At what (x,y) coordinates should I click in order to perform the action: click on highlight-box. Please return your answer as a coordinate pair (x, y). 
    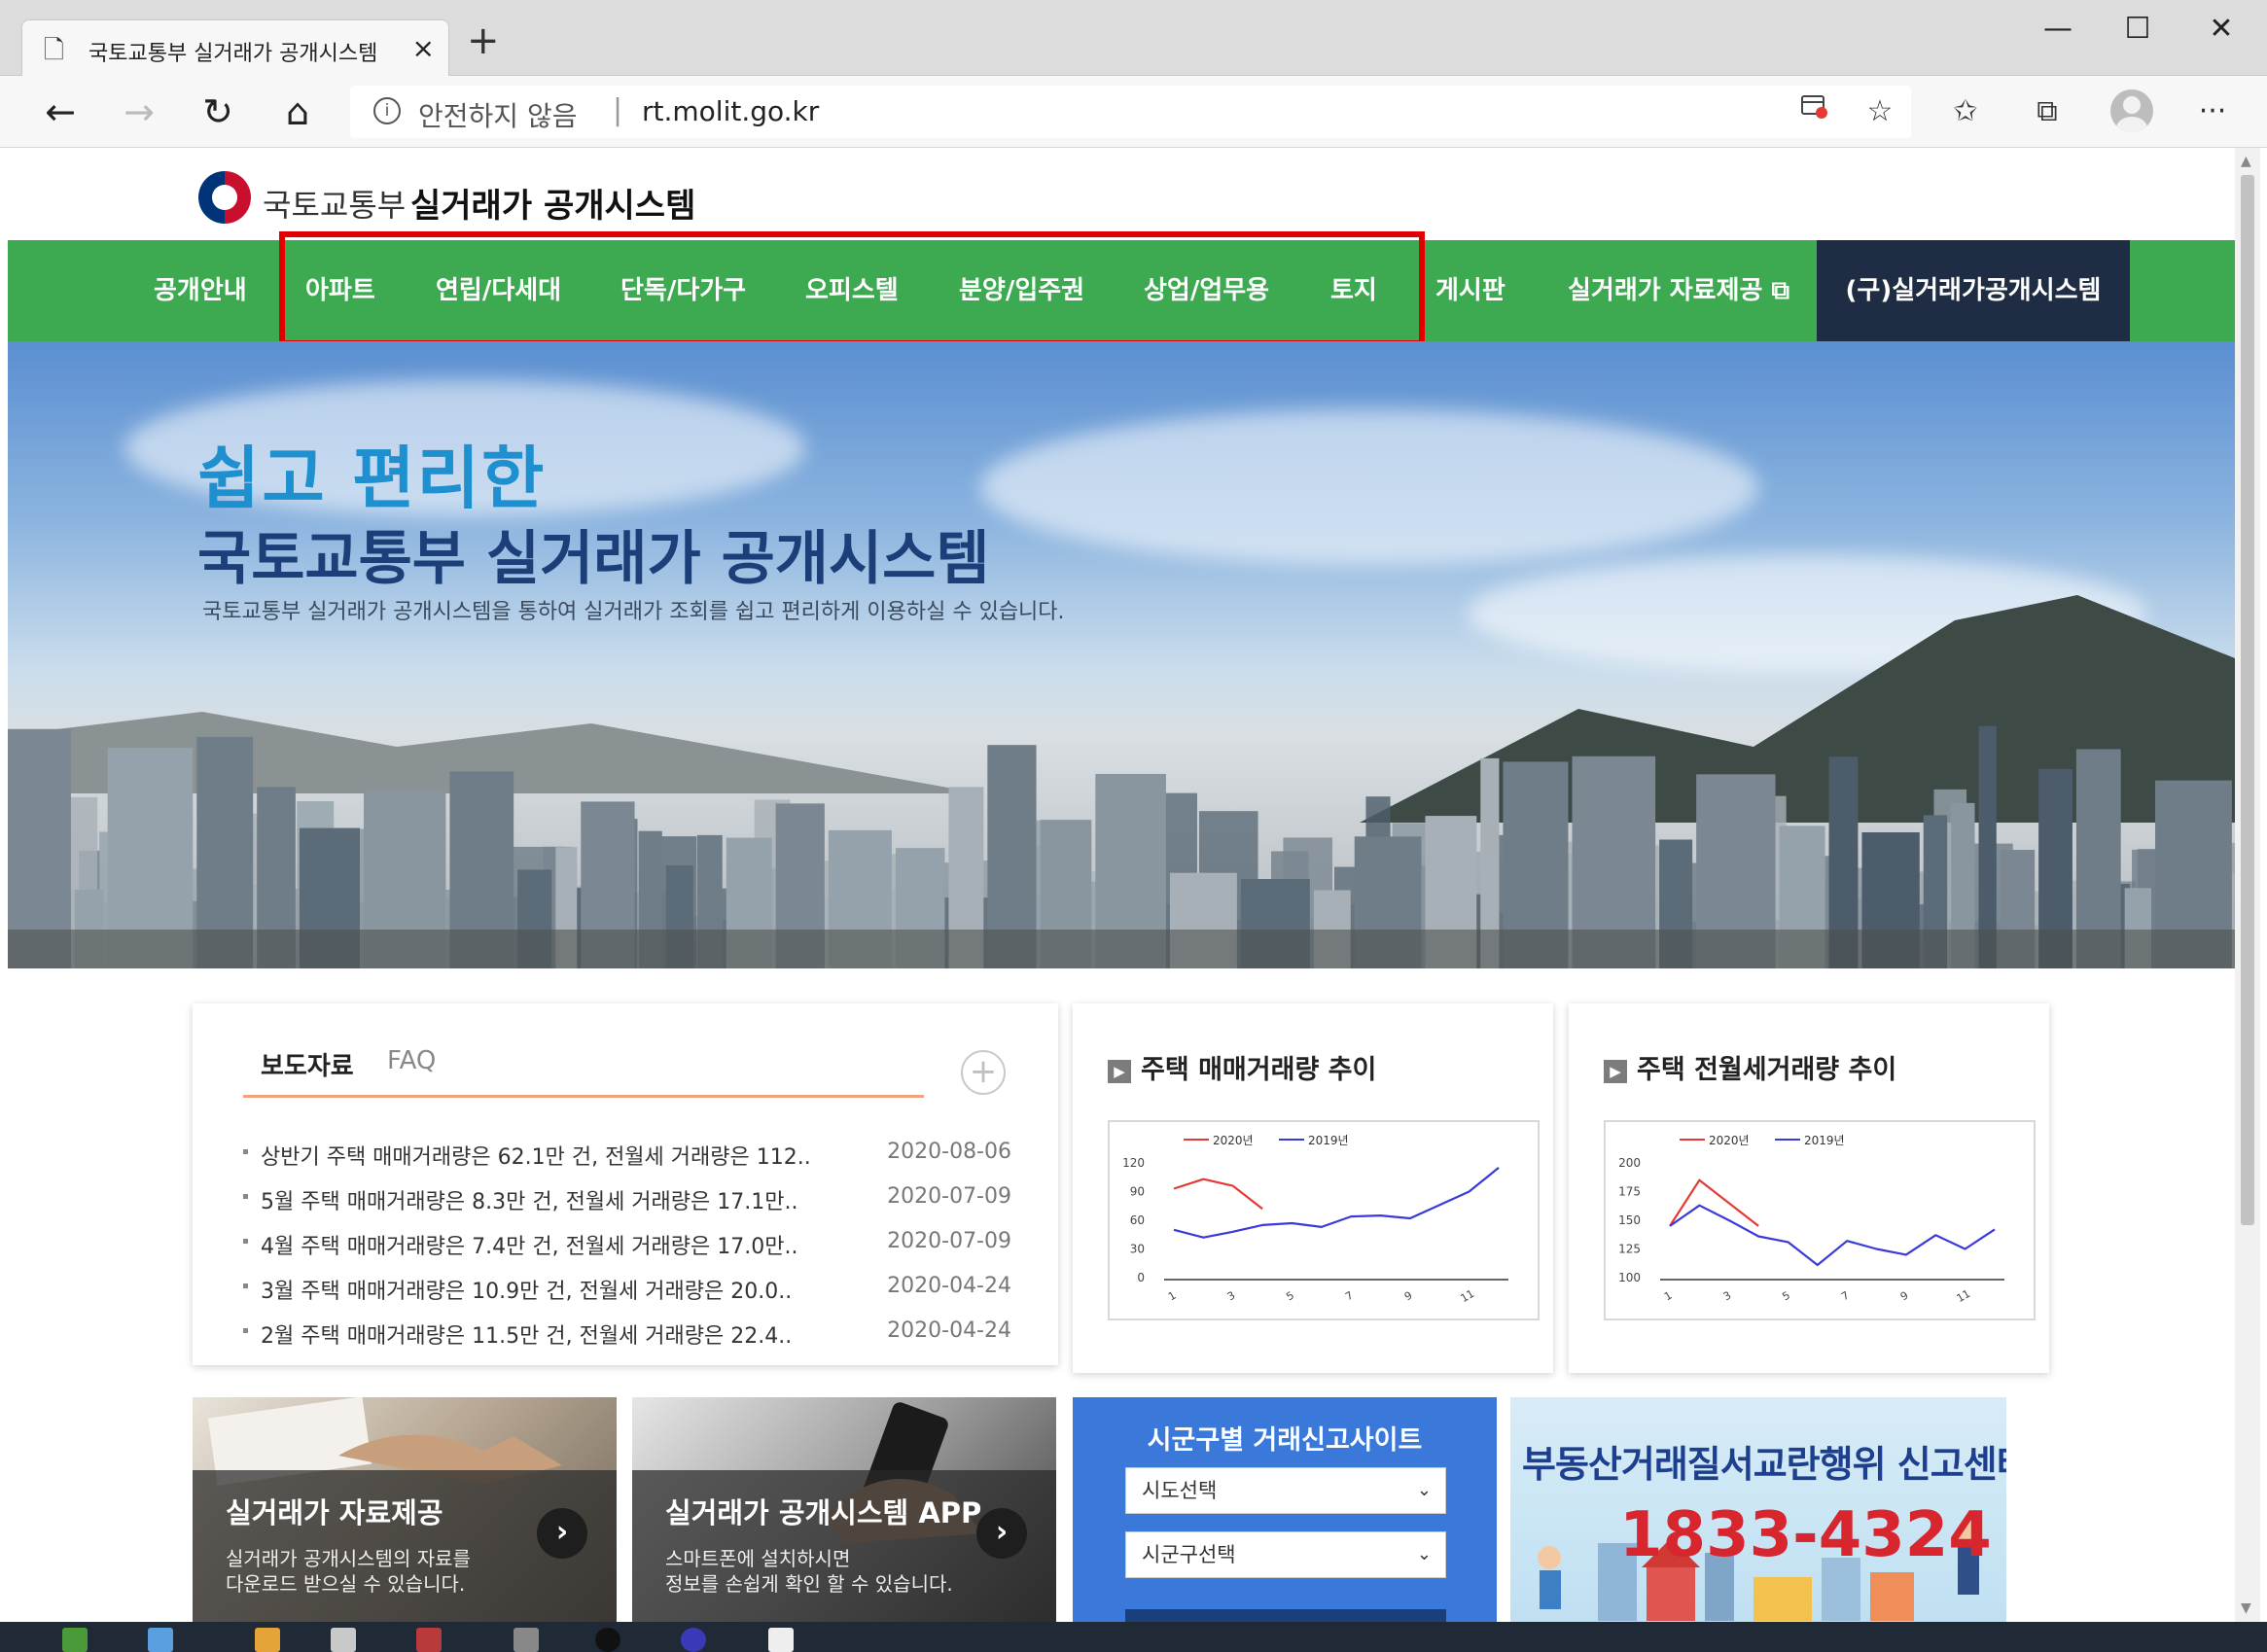
    Looking at the image, I should click on (852, 288).